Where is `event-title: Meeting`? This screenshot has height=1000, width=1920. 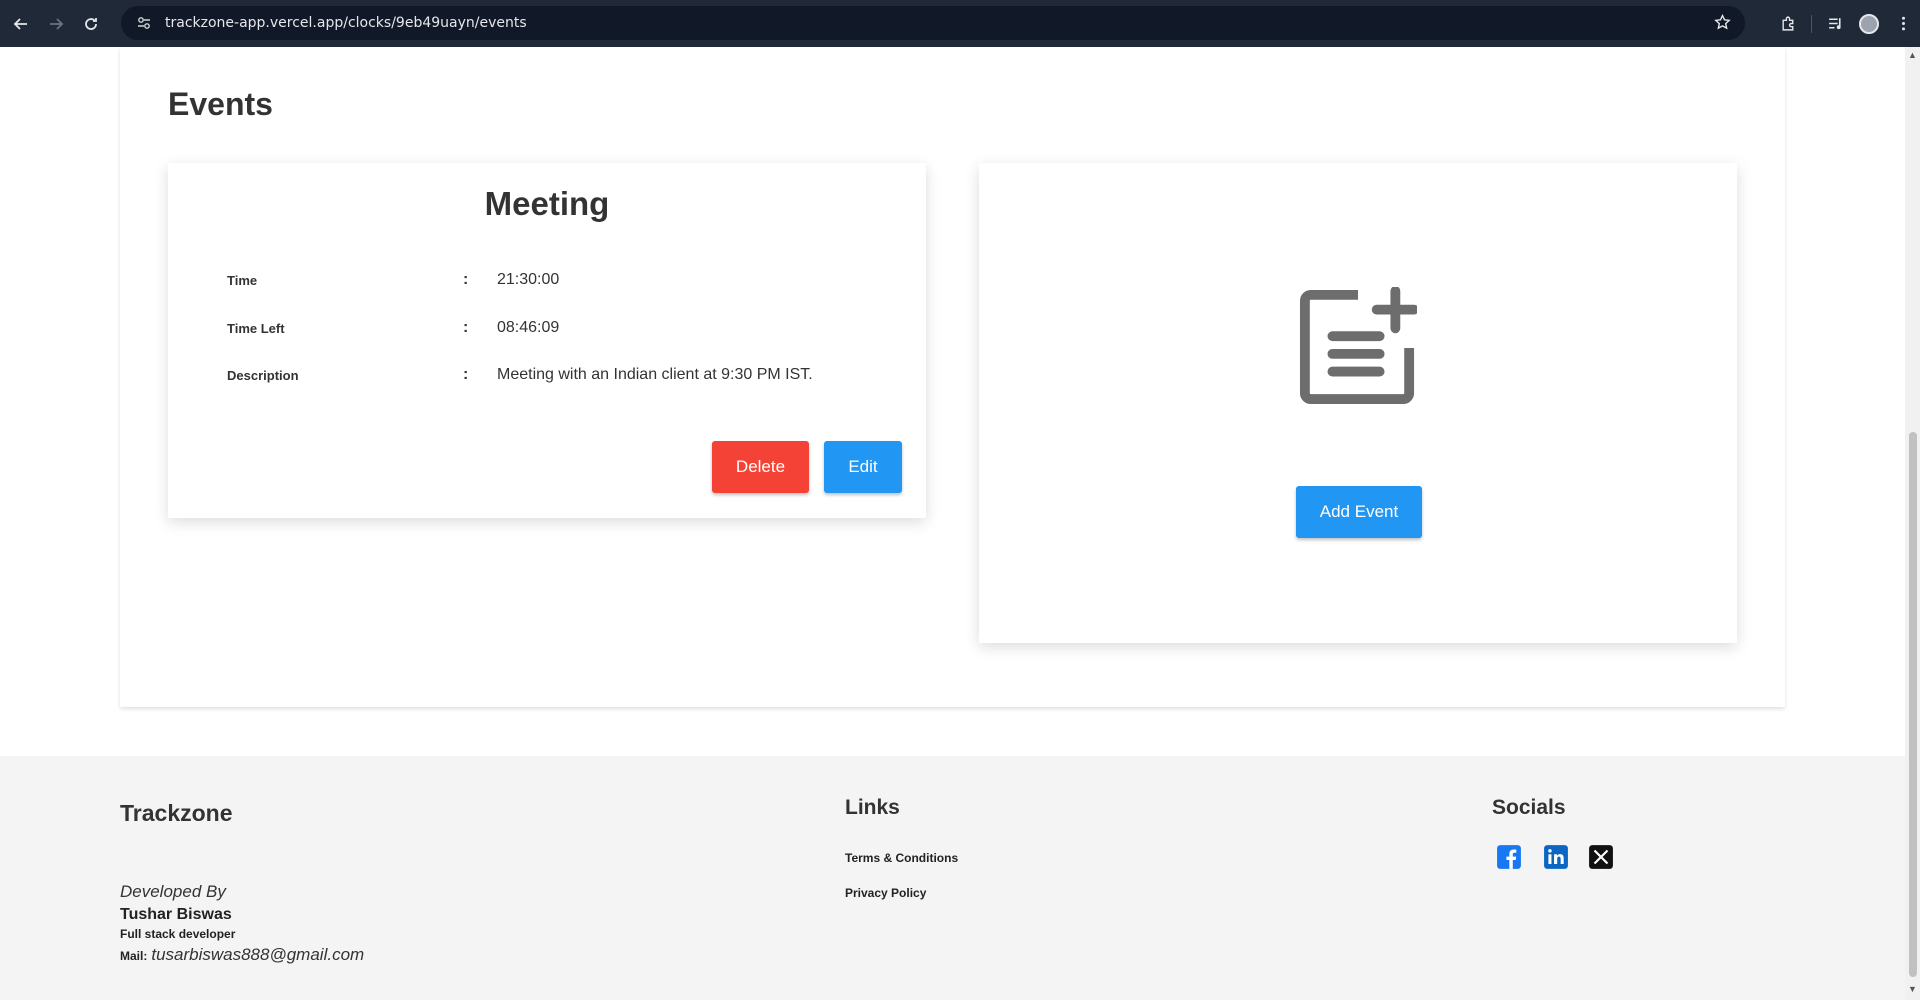 event-title: Meeting is located at coordinates (547, 203).